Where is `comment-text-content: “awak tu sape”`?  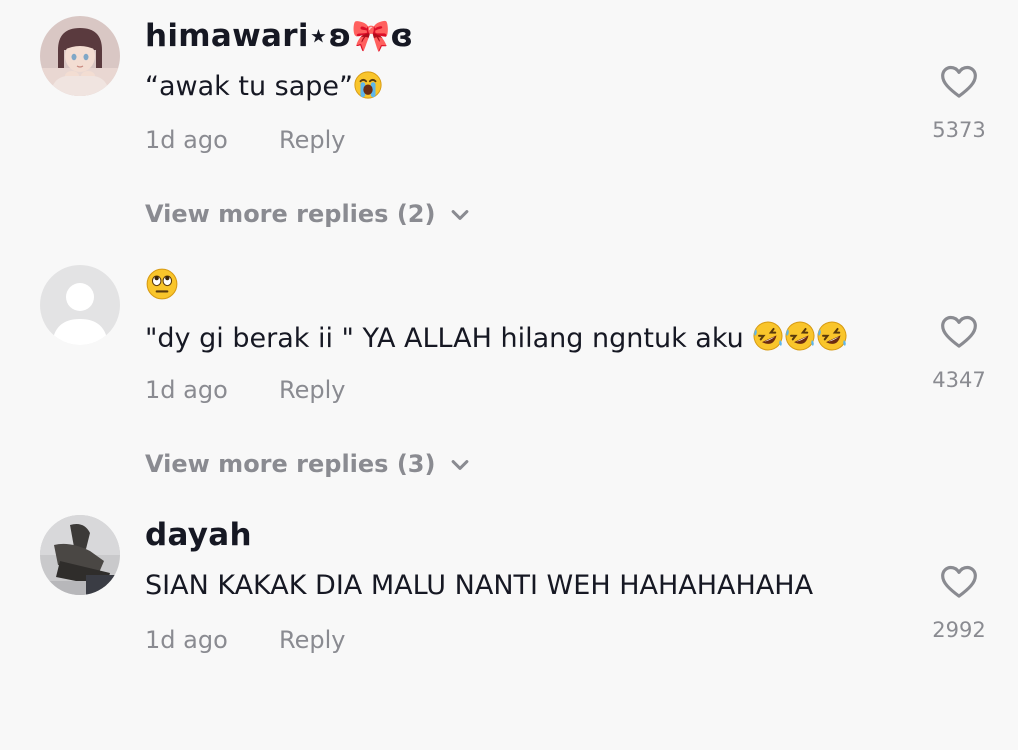
comment-text-content: “awak tu sape” is located at coordinates (249, 86).